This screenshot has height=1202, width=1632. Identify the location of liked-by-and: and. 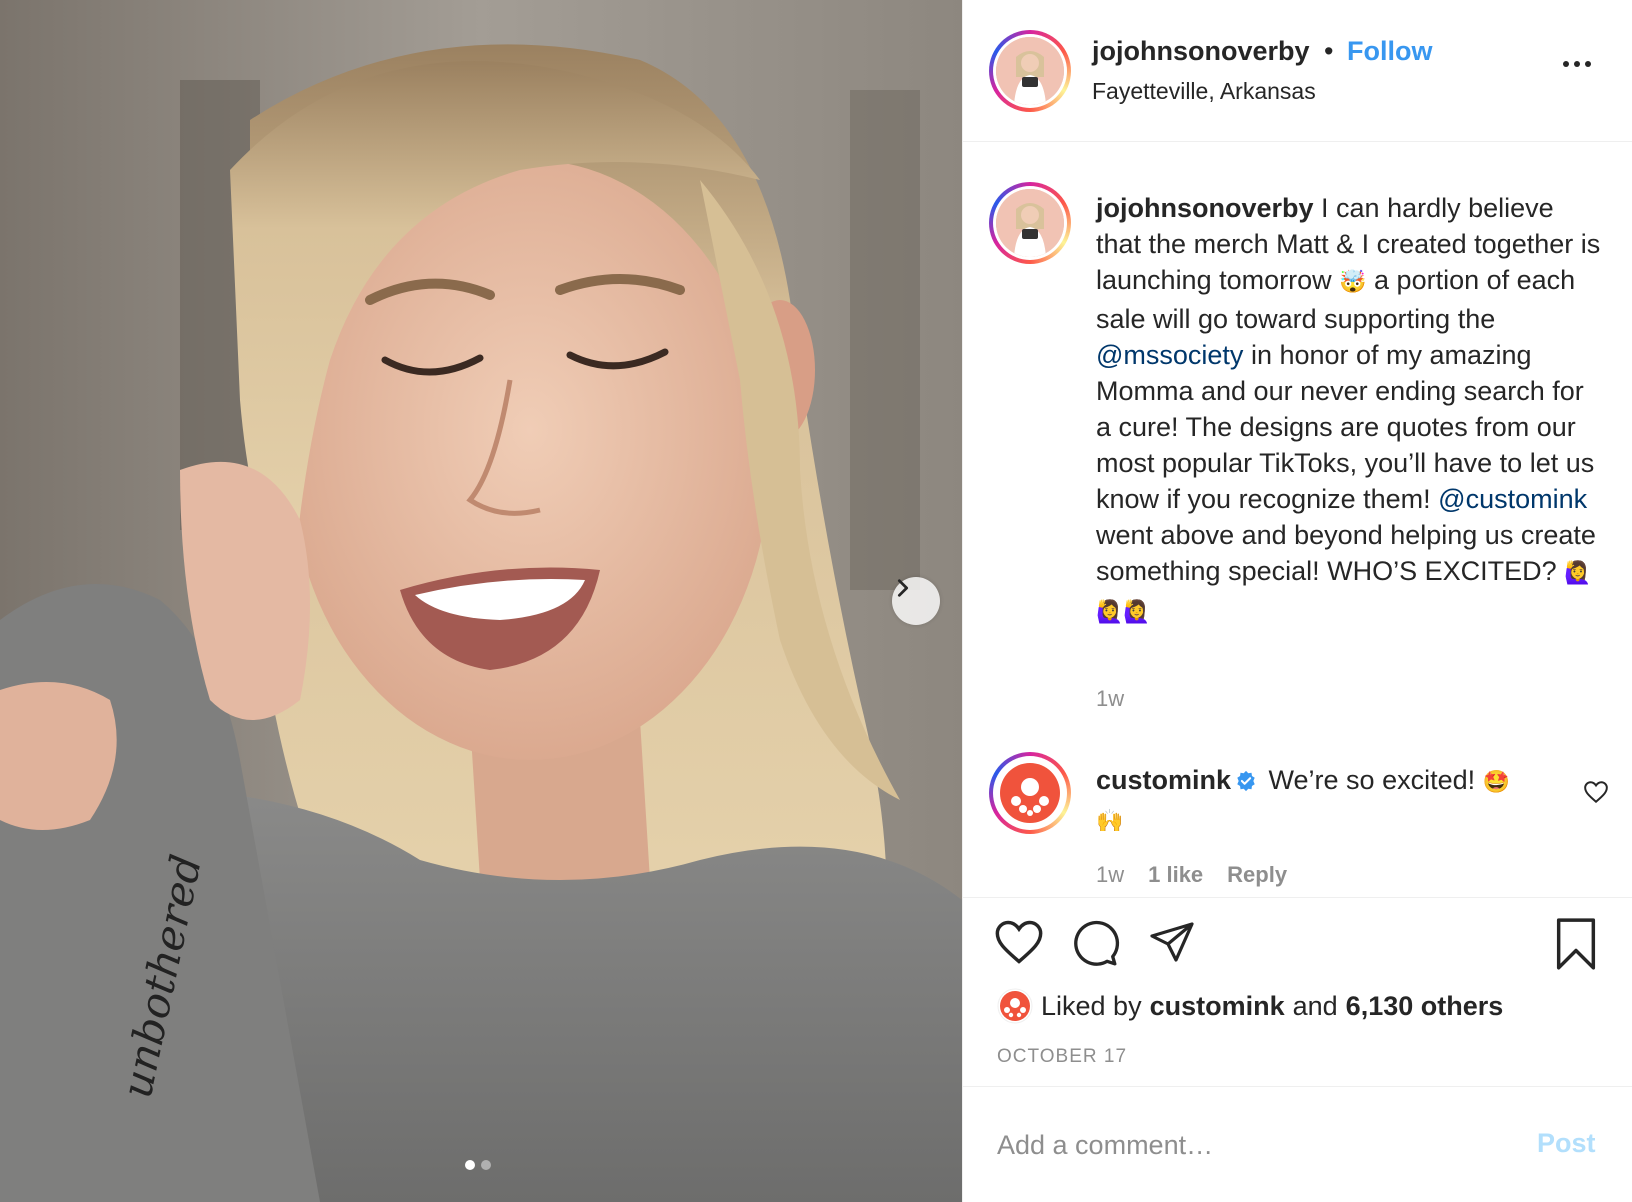
(1315, 1005).